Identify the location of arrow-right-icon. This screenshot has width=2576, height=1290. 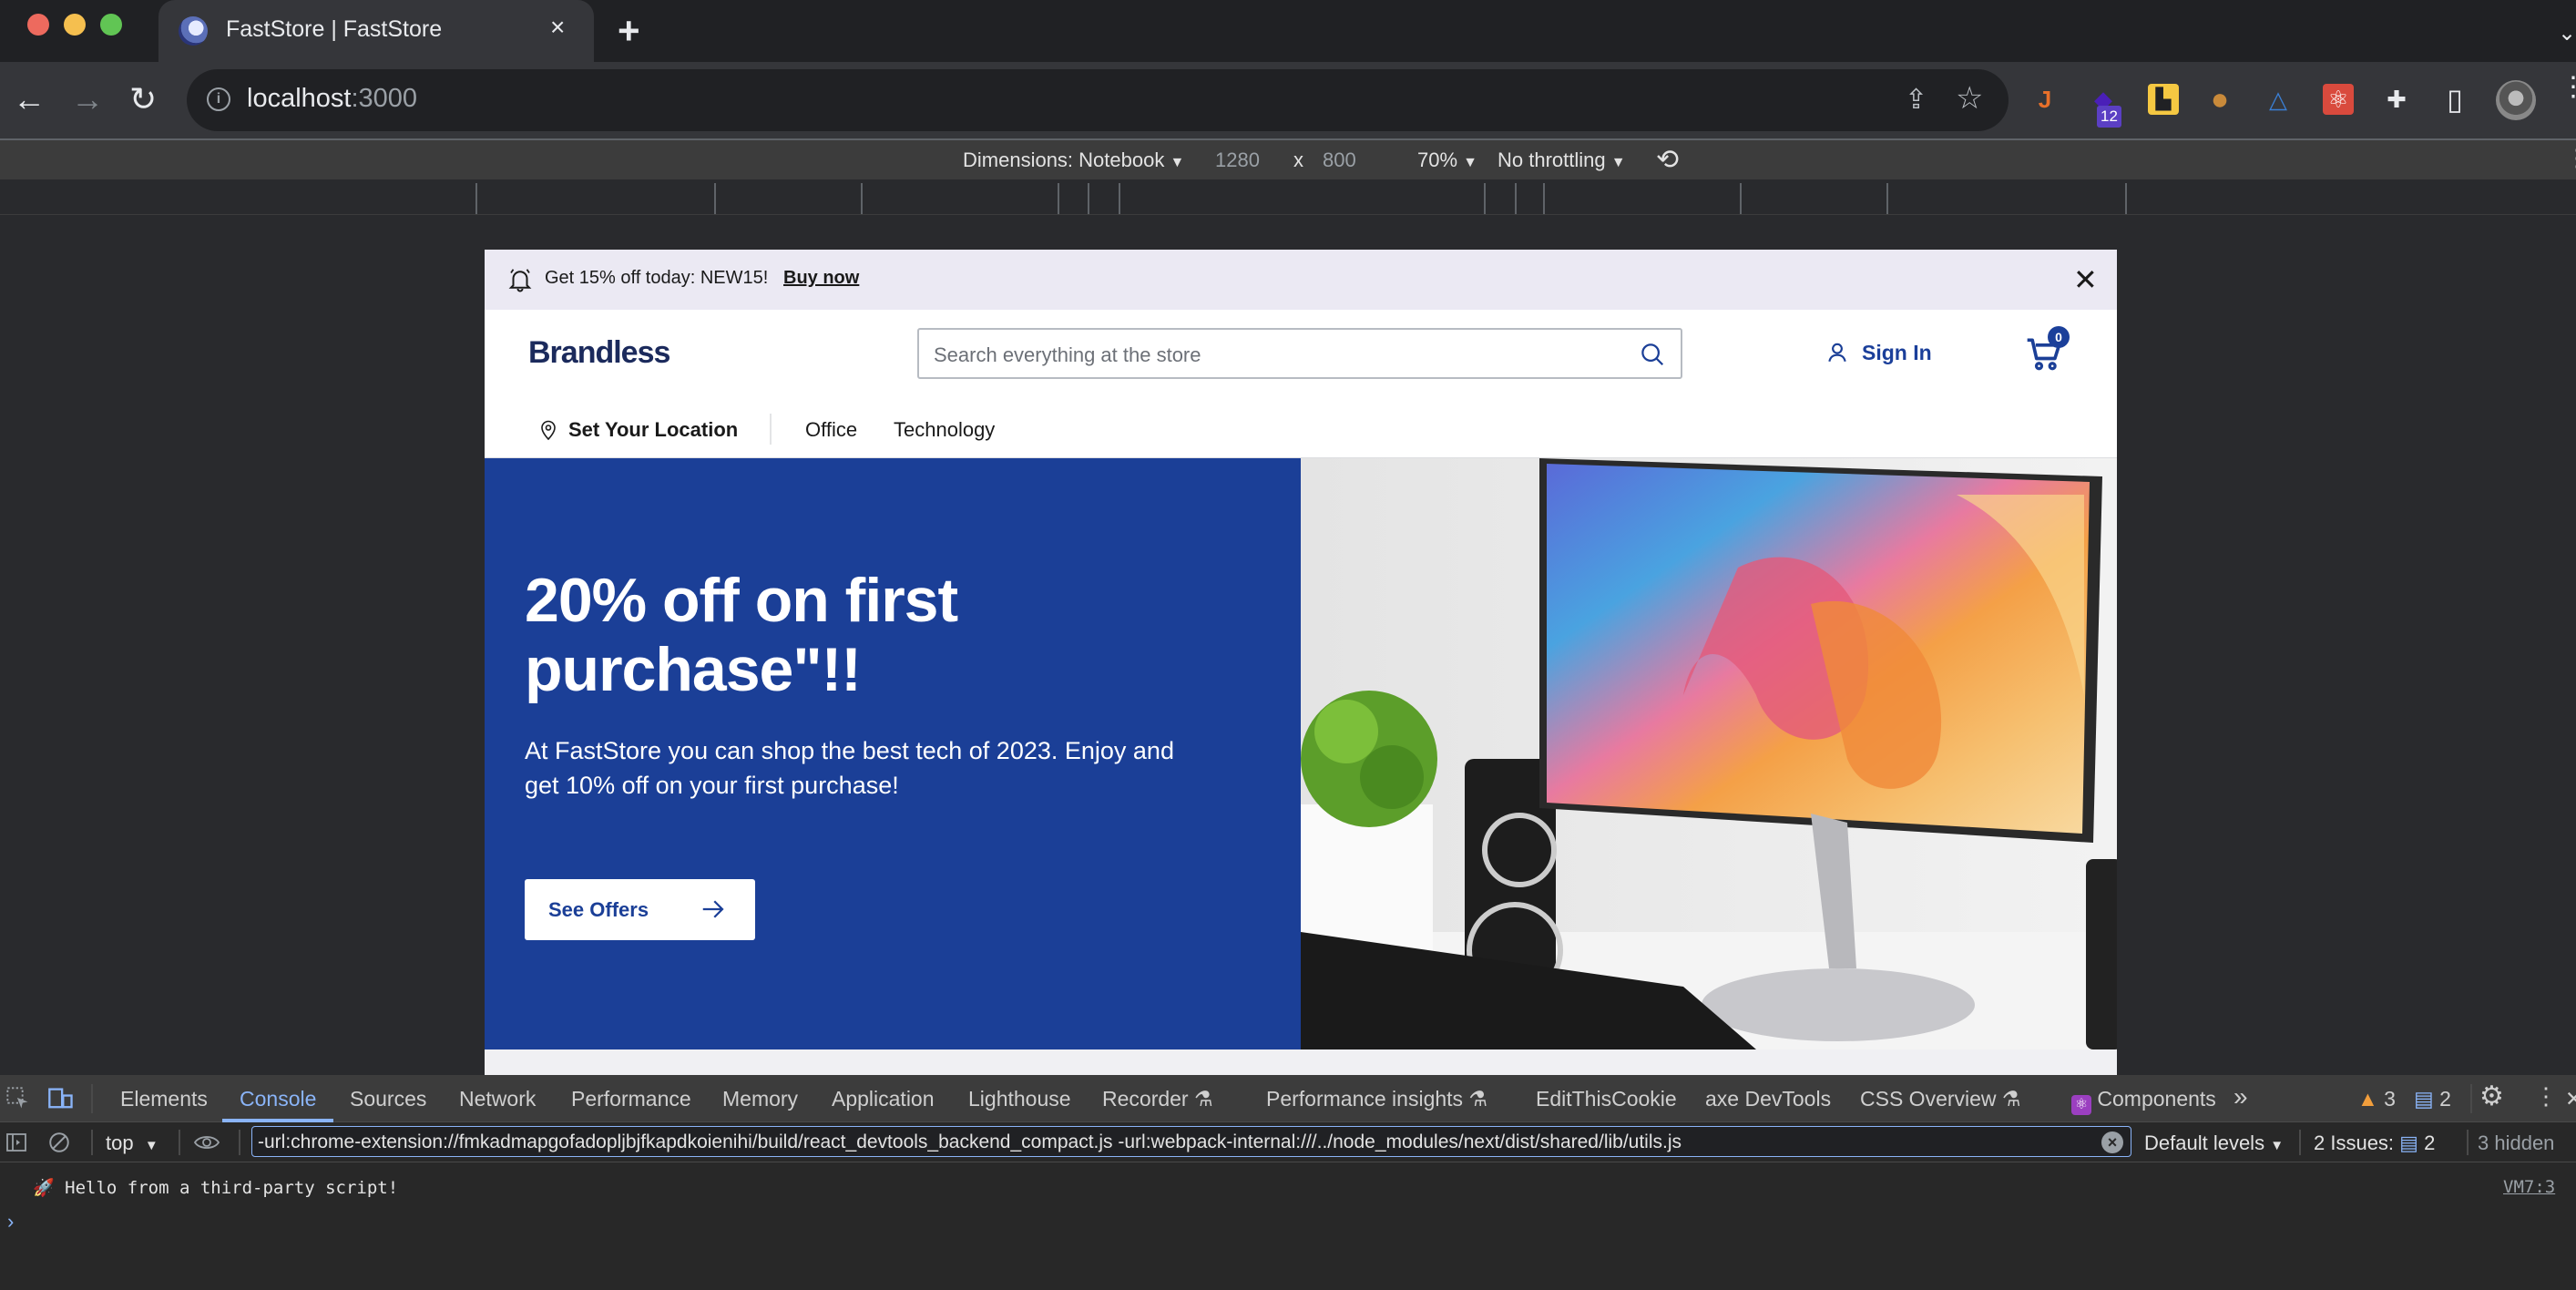
(713, 909).